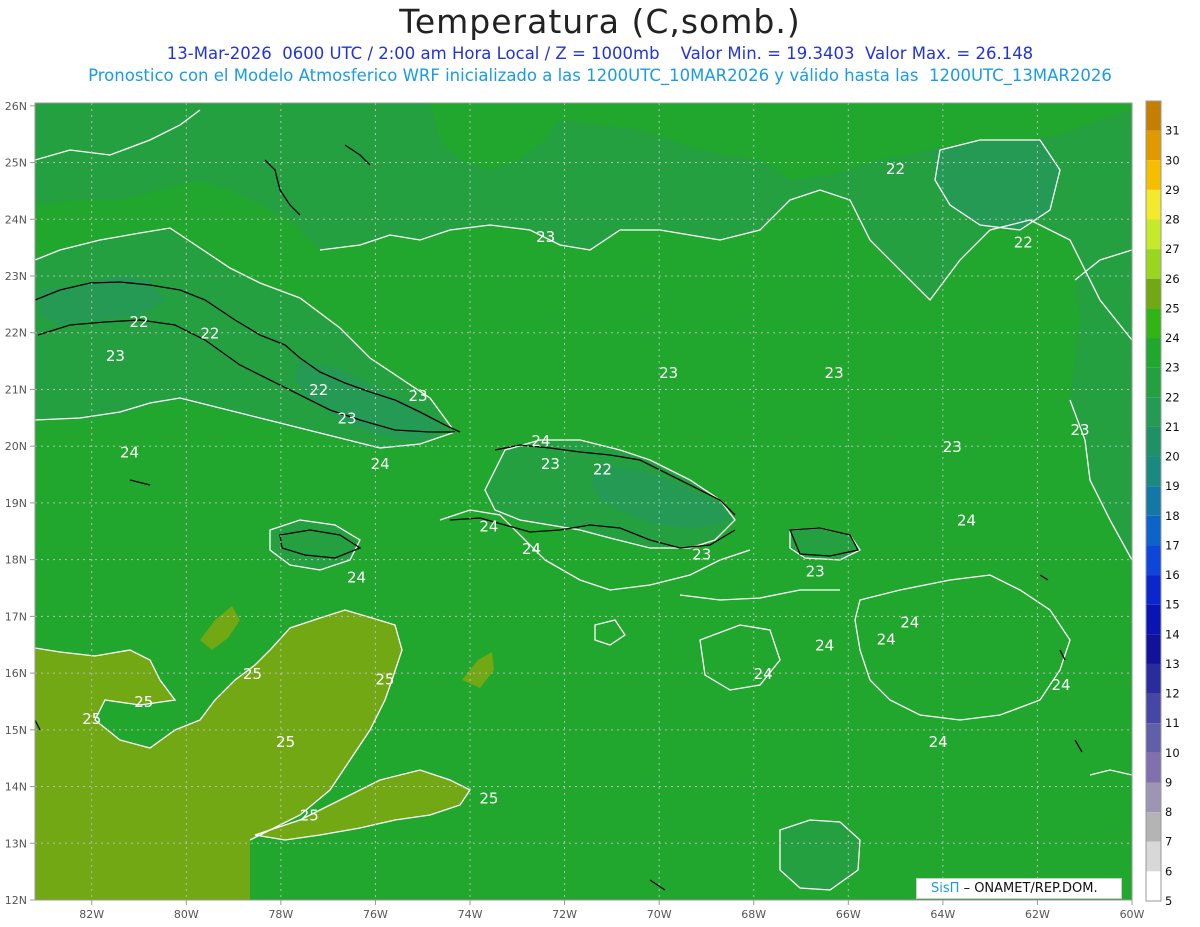 This screenshot has height=927, width=1200. What do you see at coordinates (1172, 605) in the screenshot?
I see `colorbar-level-label: 15` at bounding box center [1172, 605].